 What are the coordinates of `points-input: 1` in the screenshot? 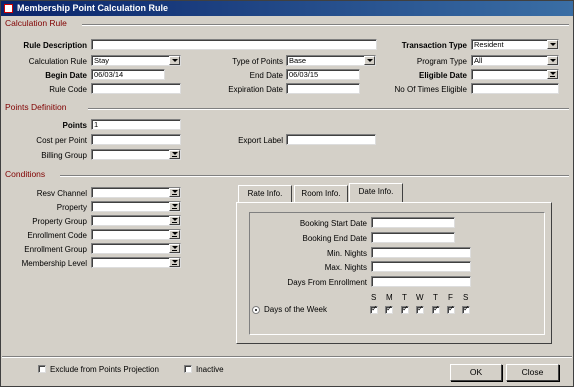 It's located at (136, 124).